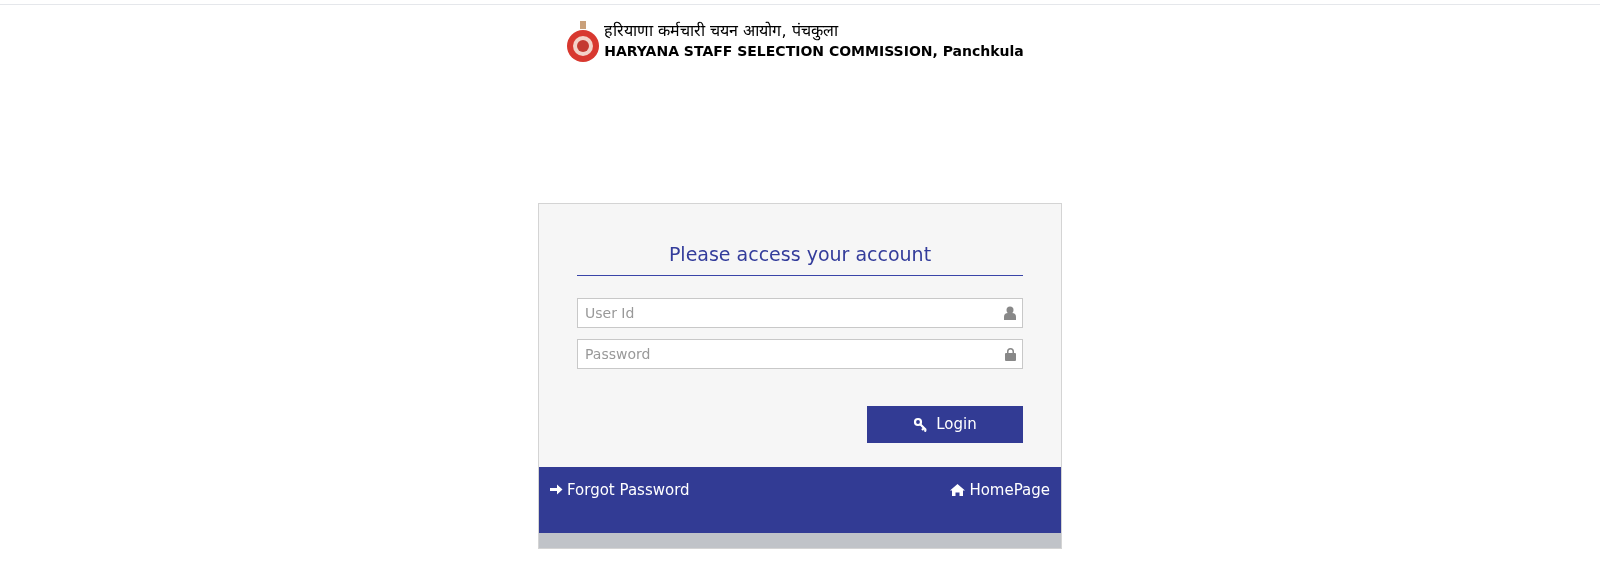  I want to click on login-button: Login, so click(945, 424).